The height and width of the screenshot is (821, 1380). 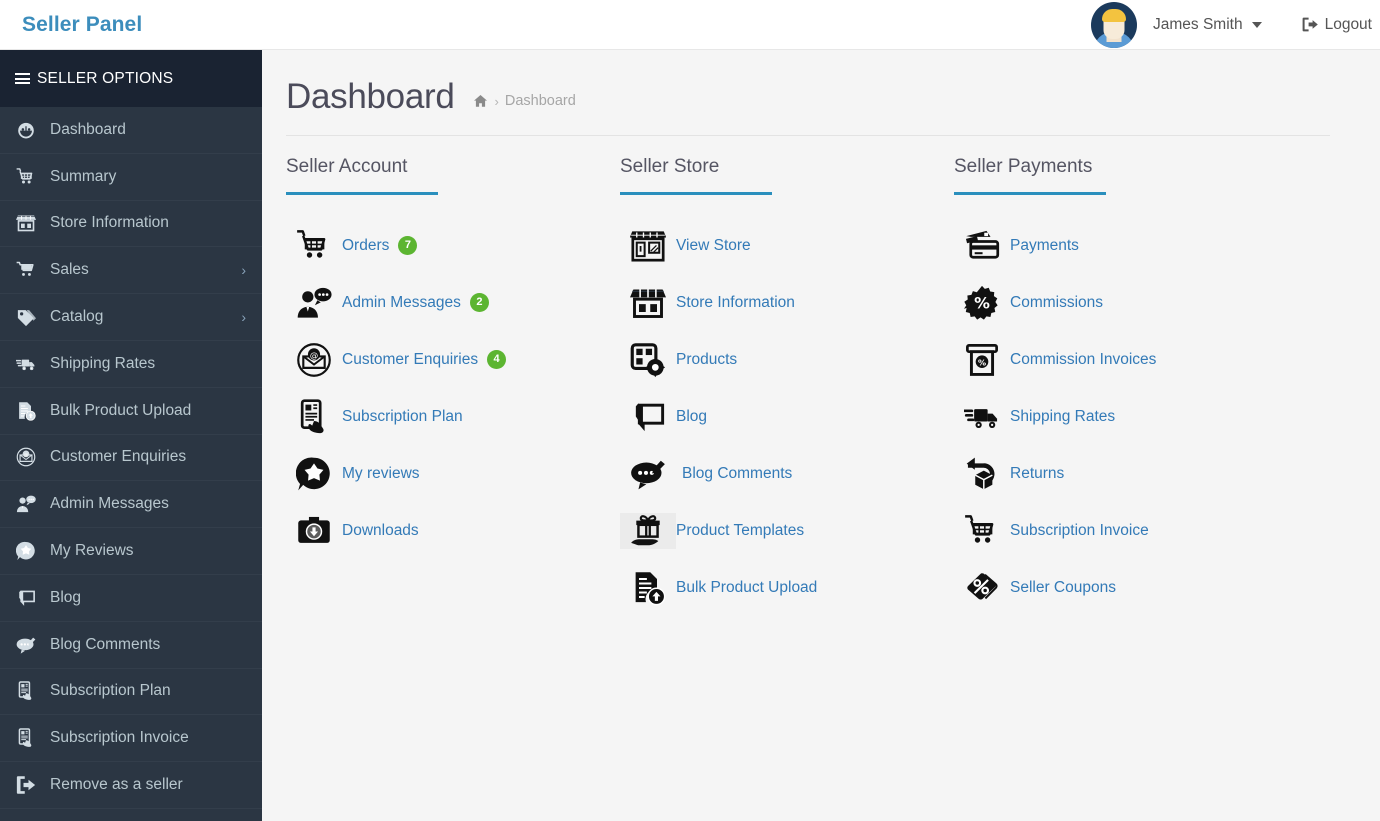 What do you see at coordinates (982, 588) in the screenshot?
I see `coupon-percent-icon` at bounding box center [982, 588].